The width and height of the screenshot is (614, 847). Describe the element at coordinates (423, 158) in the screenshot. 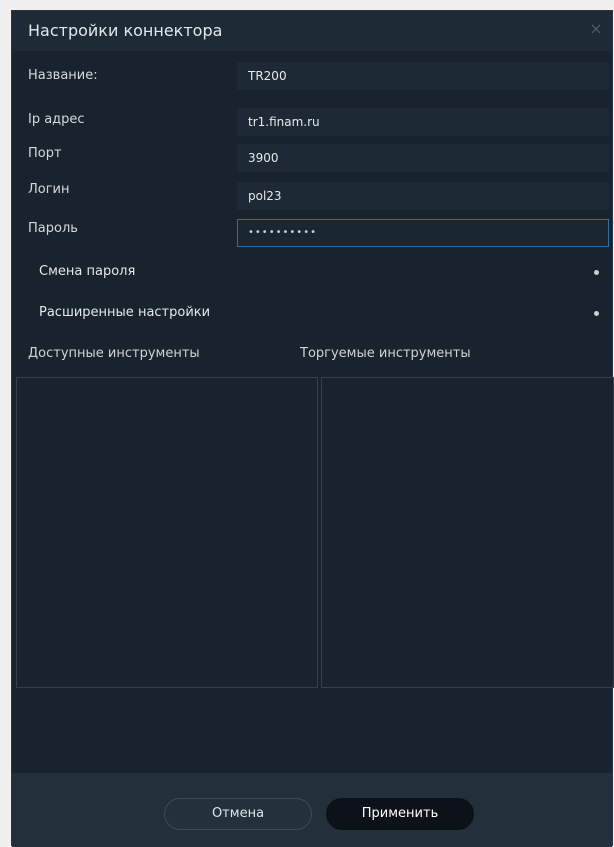

I see `port-field: 3900` at that location.